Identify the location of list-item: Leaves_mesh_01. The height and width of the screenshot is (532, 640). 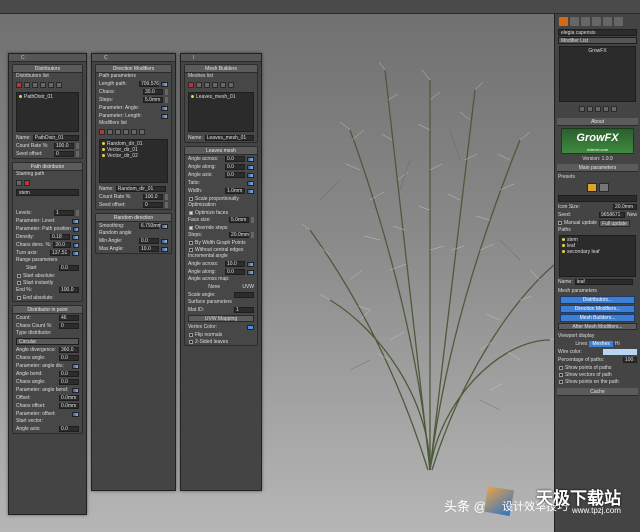
(221, 97).